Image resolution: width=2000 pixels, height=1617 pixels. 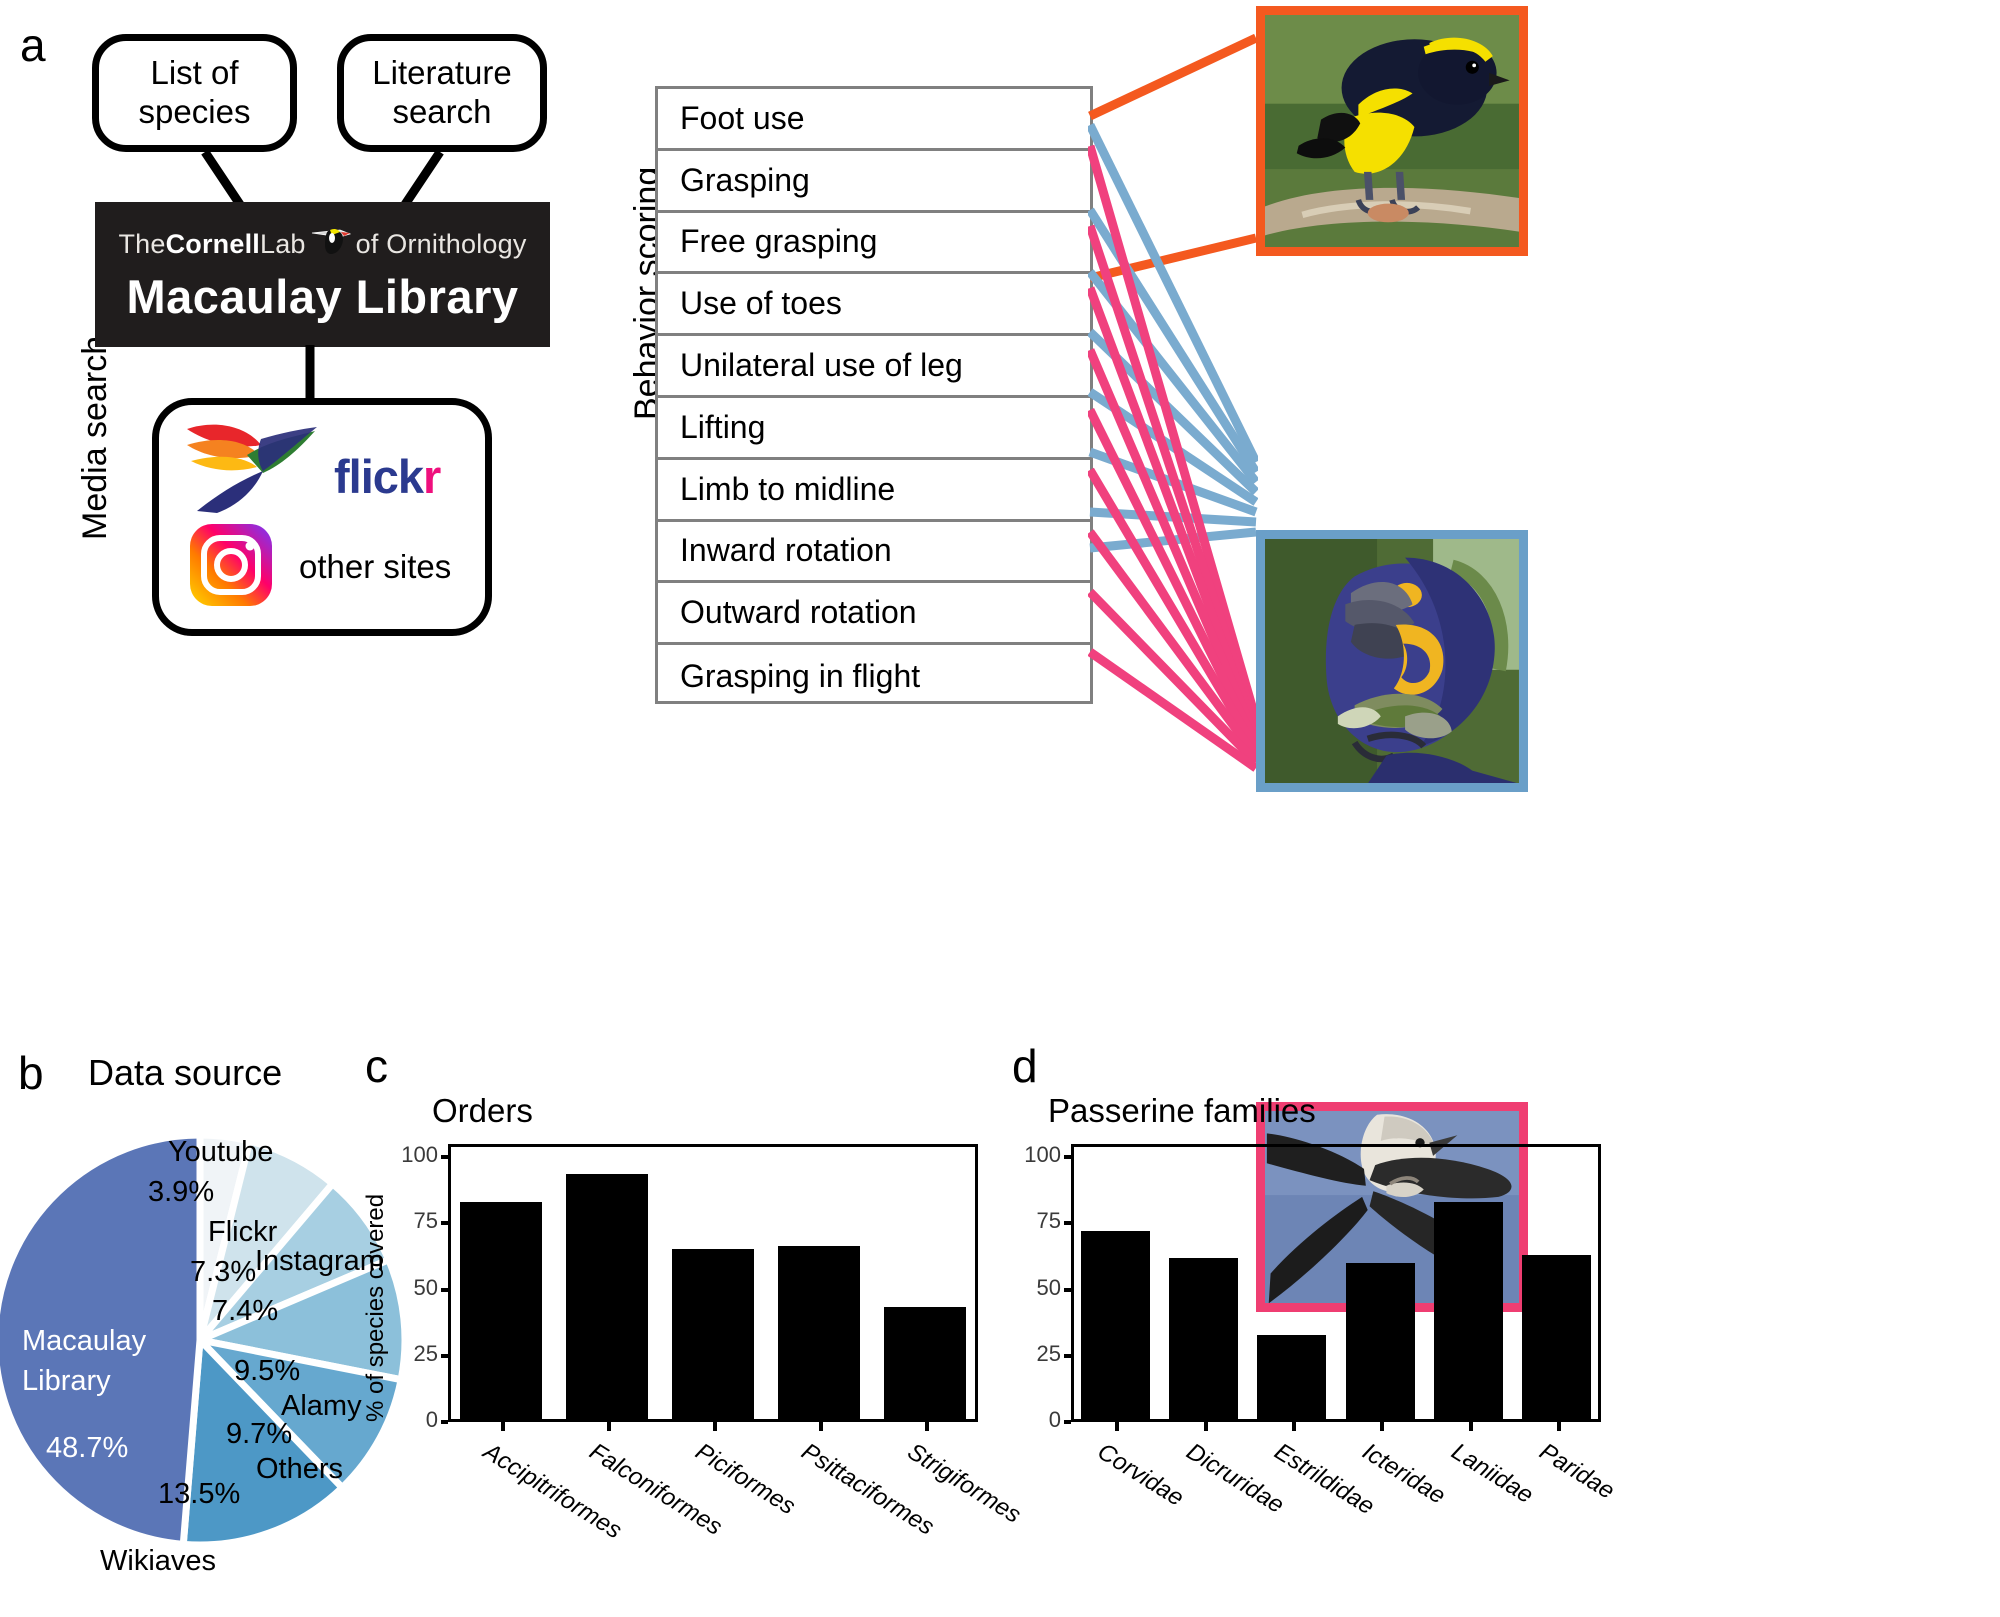 What do you see at coordinates (376, 1066) in the screenshot?
I see `panel-letter-c: c` at bounding box center [376, 1066].